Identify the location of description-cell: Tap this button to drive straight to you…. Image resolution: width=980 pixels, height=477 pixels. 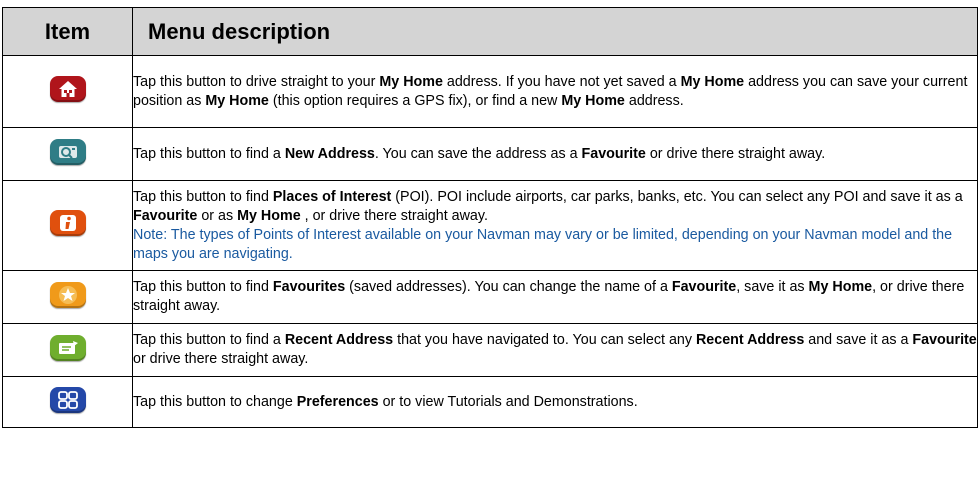
(555, 91).